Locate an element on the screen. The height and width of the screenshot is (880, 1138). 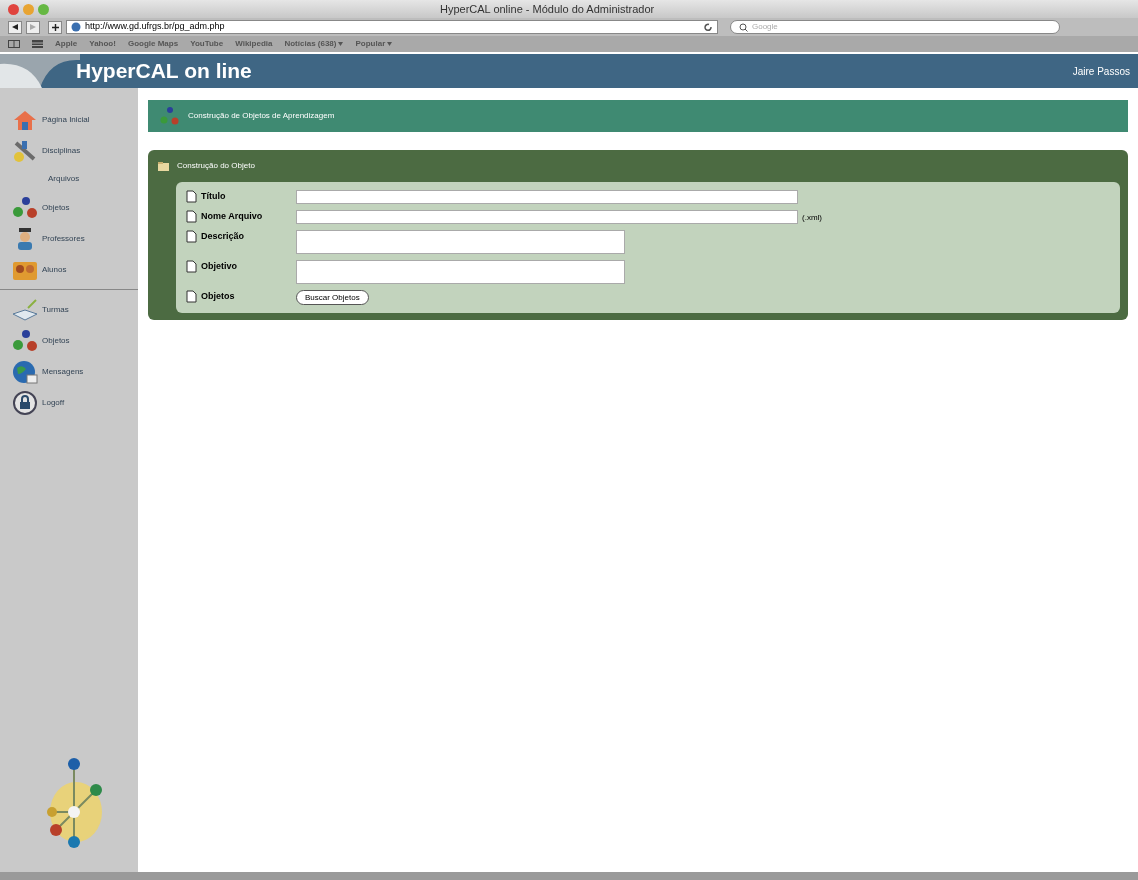
sidebar-item: Disciplinas is located at coordinates (75, 150).